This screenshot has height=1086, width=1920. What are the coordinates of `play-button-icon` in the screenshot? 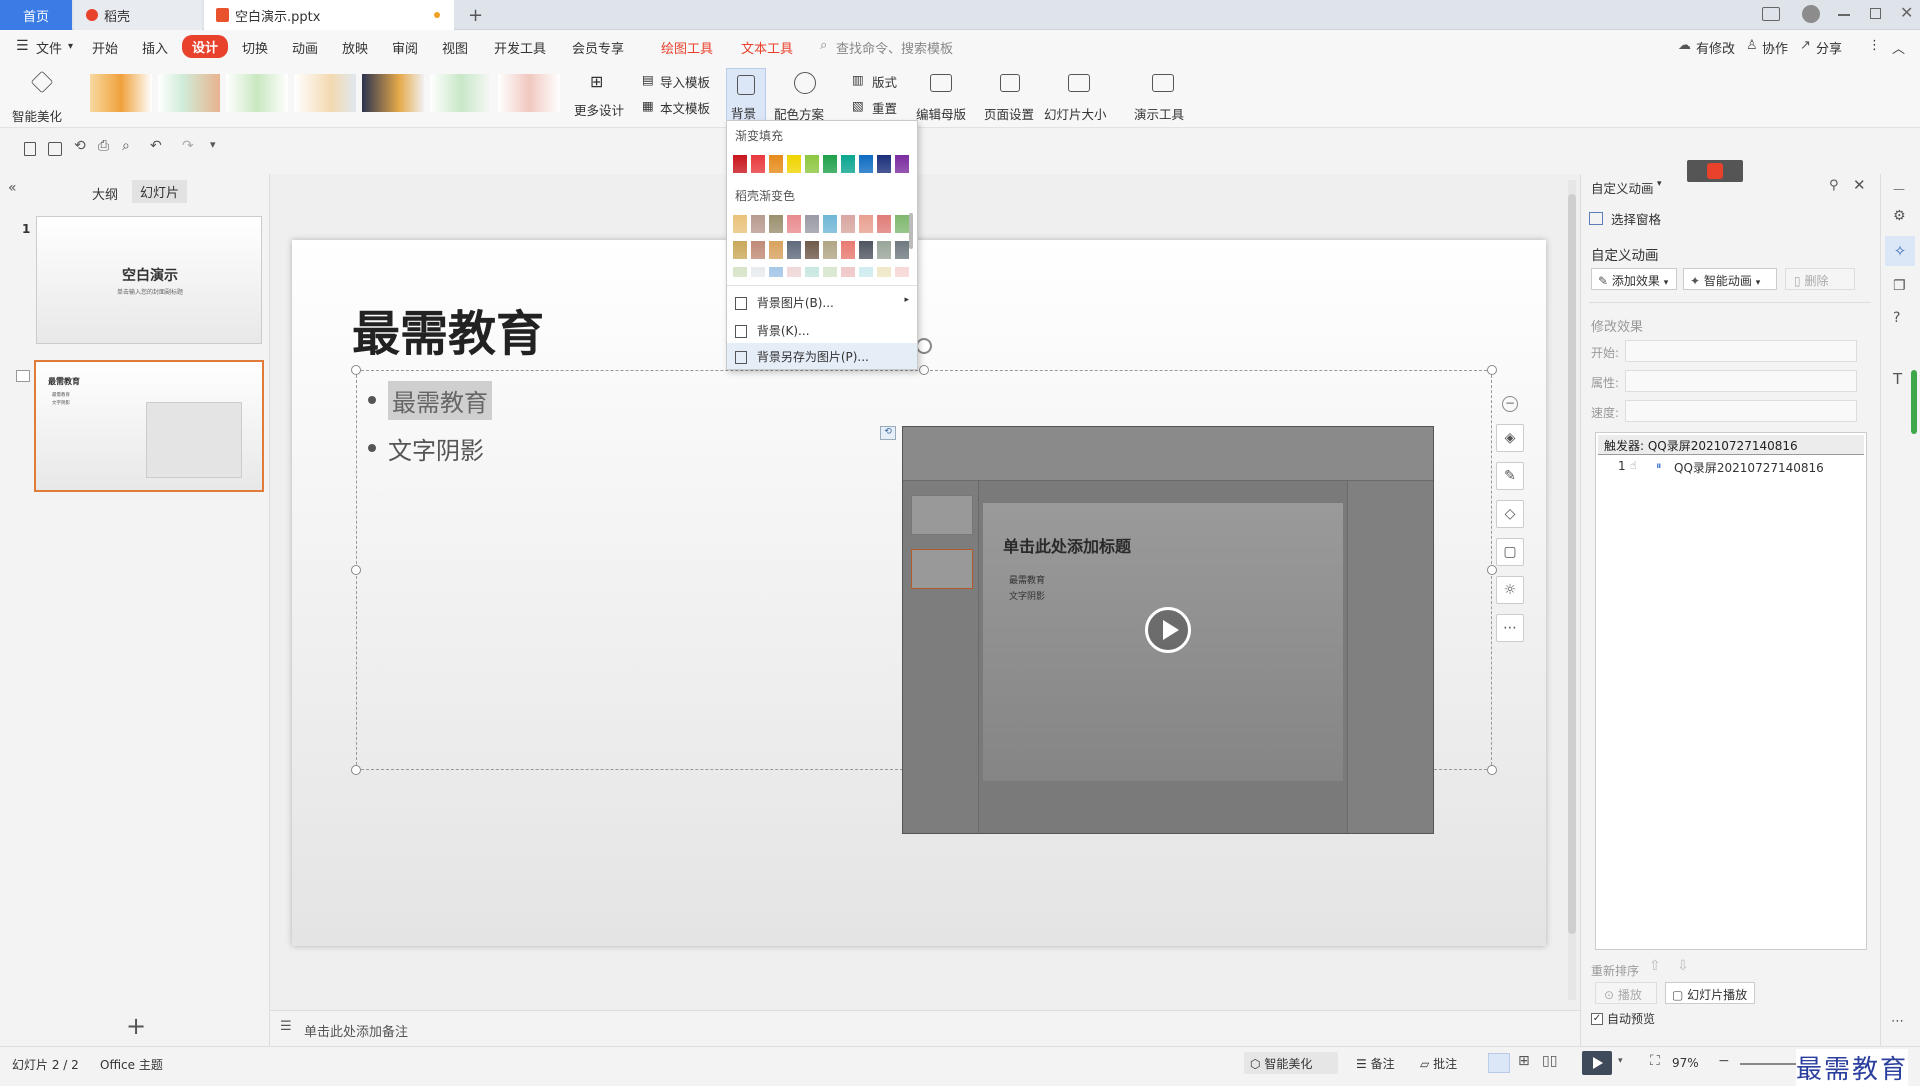 It's located at (1168, 630).